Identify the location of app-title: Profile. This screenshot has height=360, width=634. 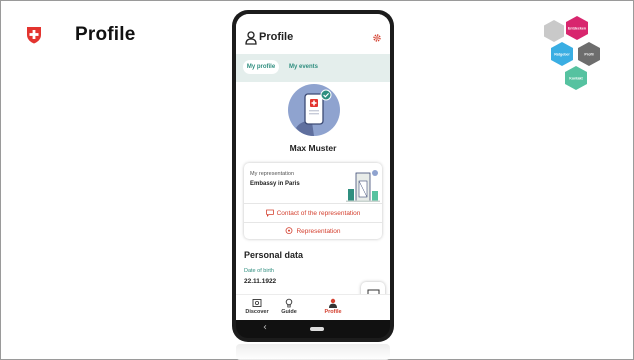
(276, 37).